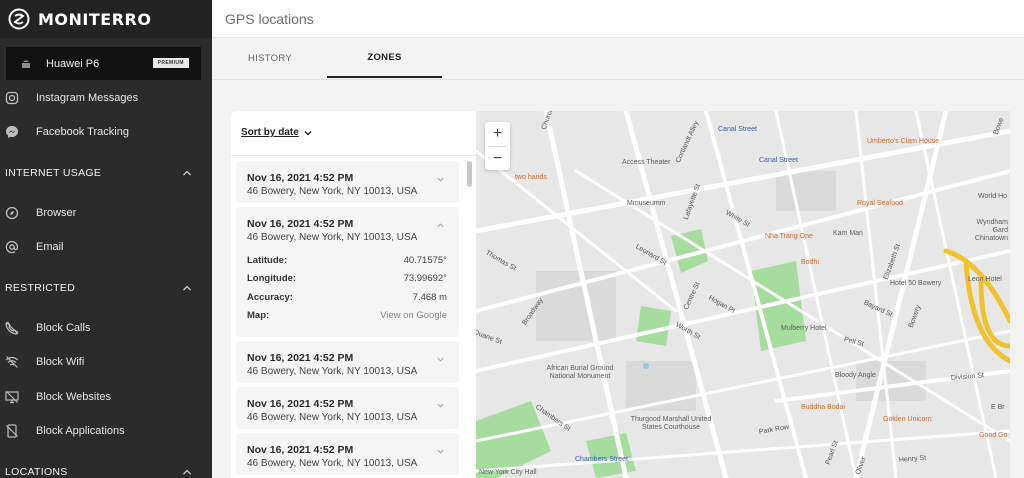  Describe the element at coordinates (497, 133) in the screenshot. I see `zoom-in-button: +` at that location.